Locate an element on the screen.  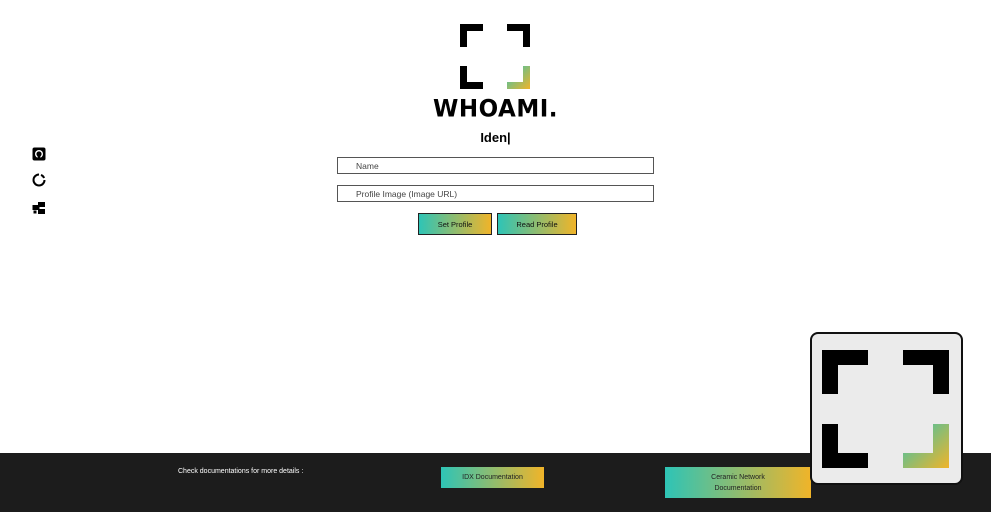
brand-title: WHOAMI. is located at coordinates (495, 109).